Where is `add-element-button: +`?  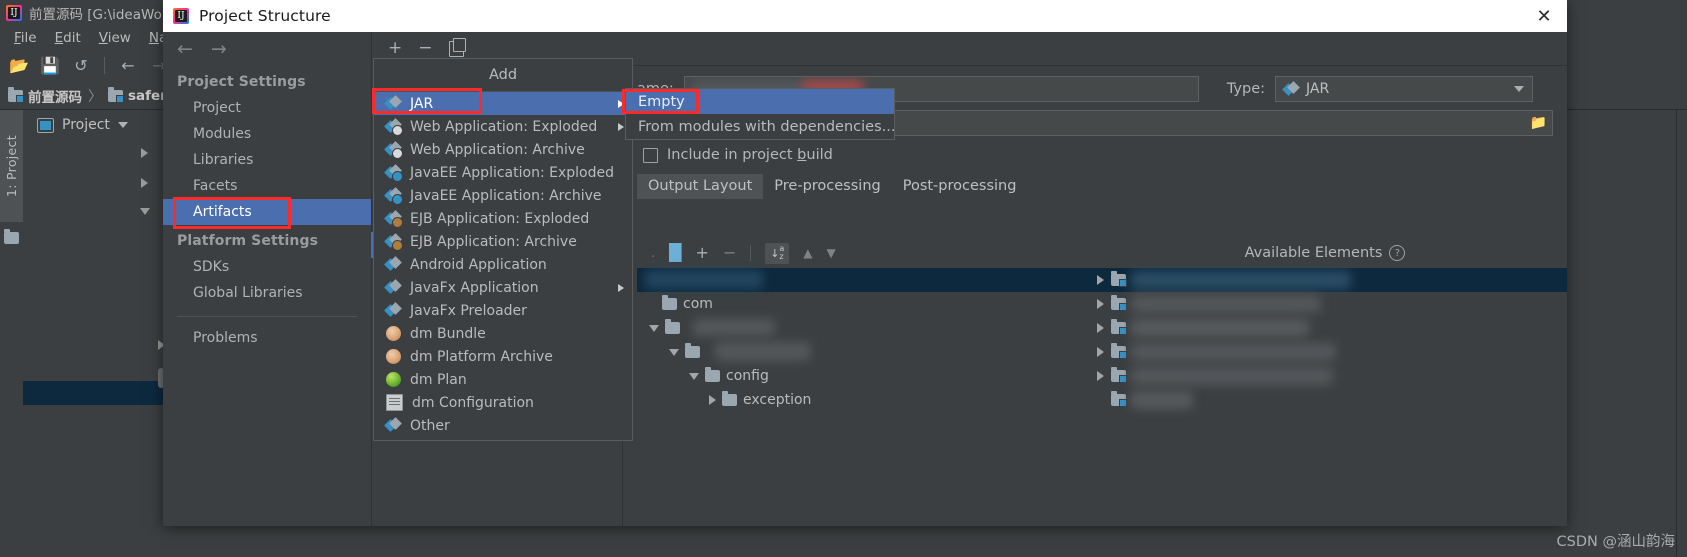 add-element-button: + is located at coordinates (701, 253).